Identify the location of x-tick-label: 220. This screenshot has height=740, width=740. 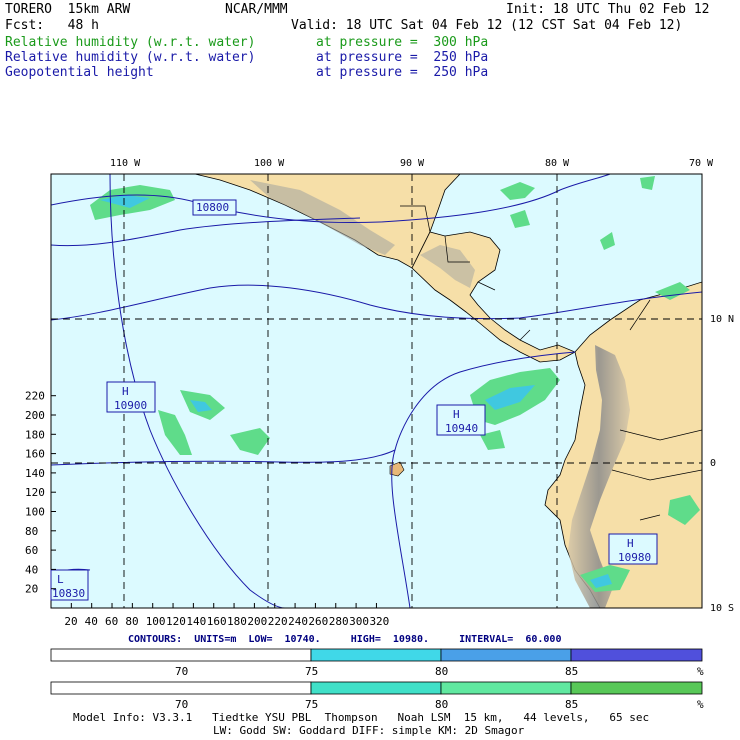
(278, 621).